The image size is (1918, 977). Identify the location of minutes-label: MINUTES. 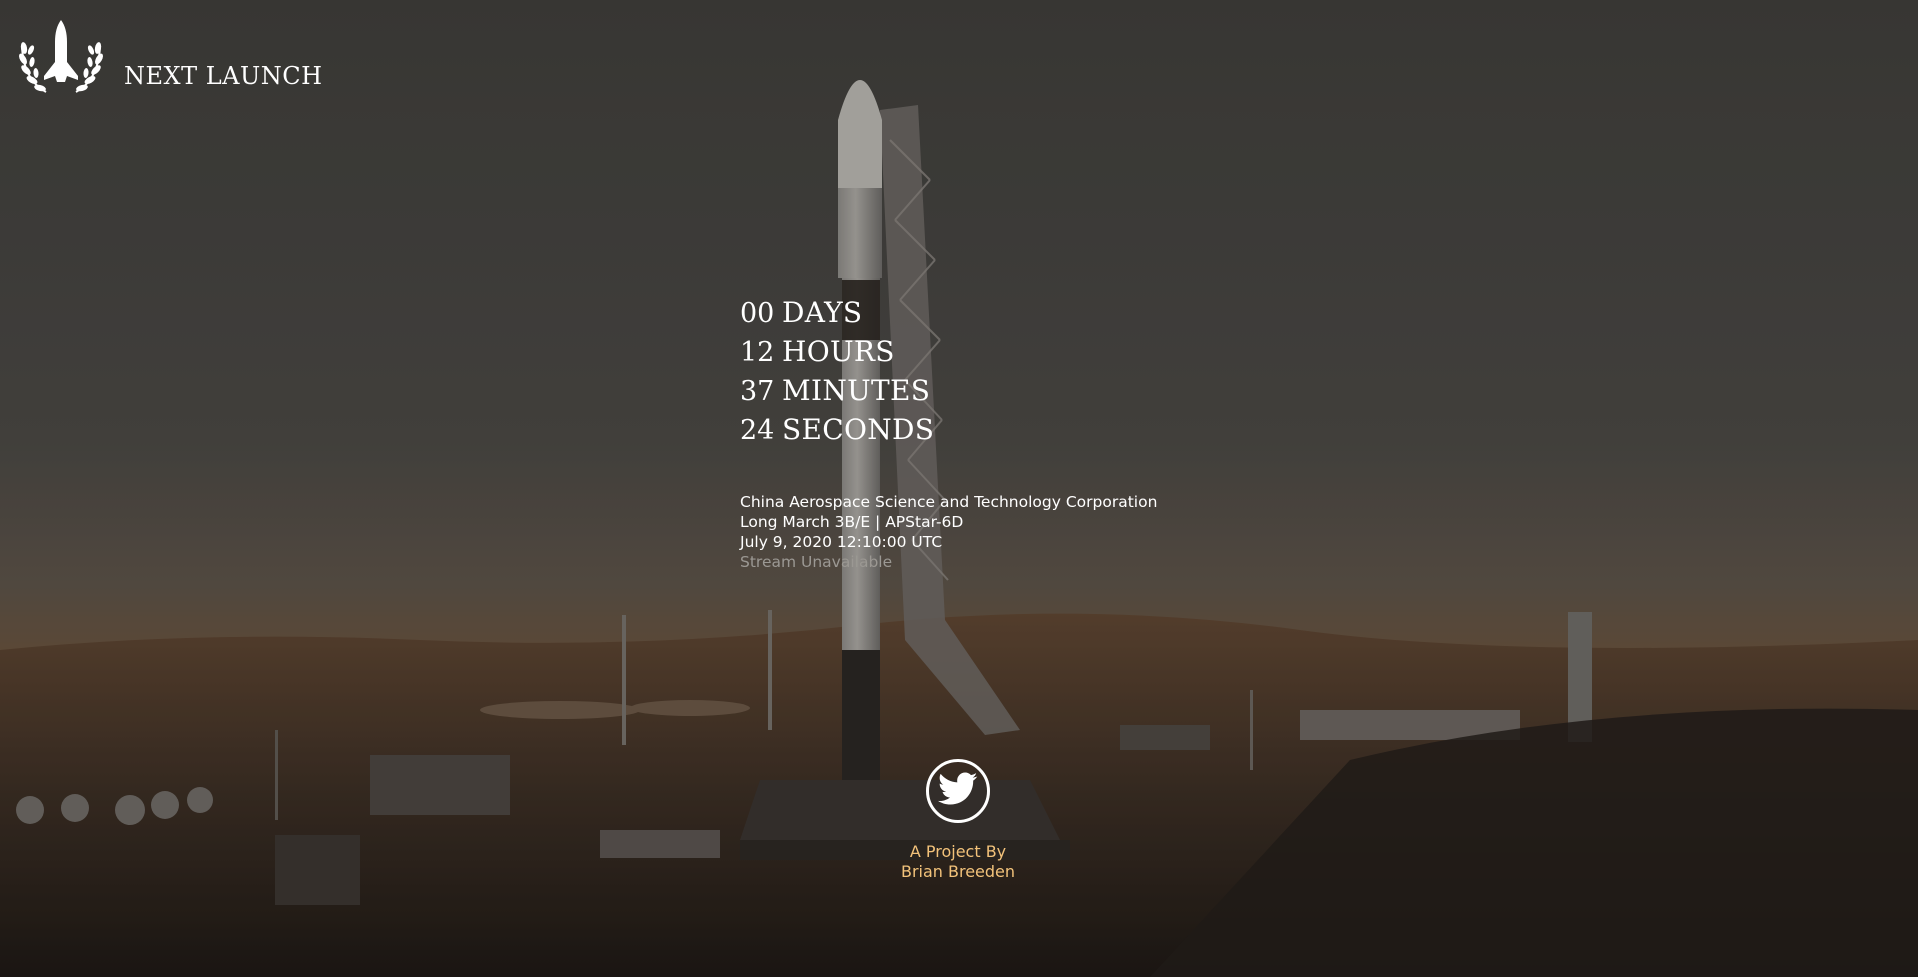
(856, 390).